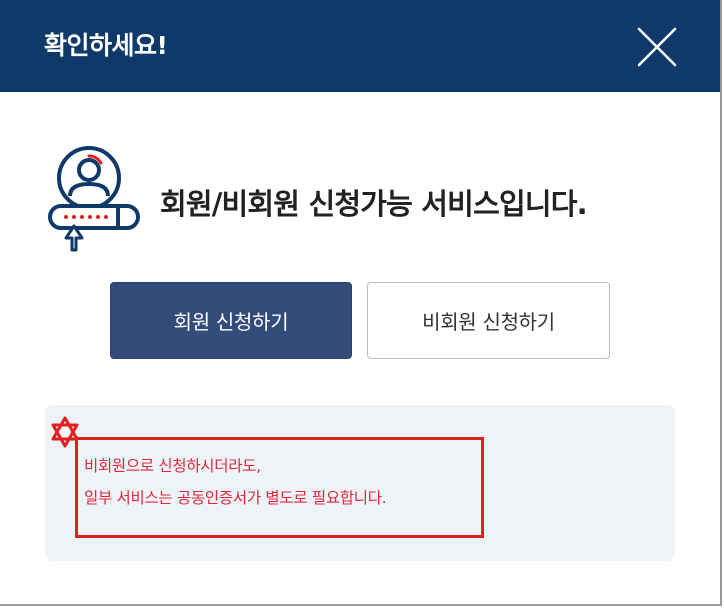 The width and height of the screenshot is (724, 608). I want to click on close-button, so click(657, 47).